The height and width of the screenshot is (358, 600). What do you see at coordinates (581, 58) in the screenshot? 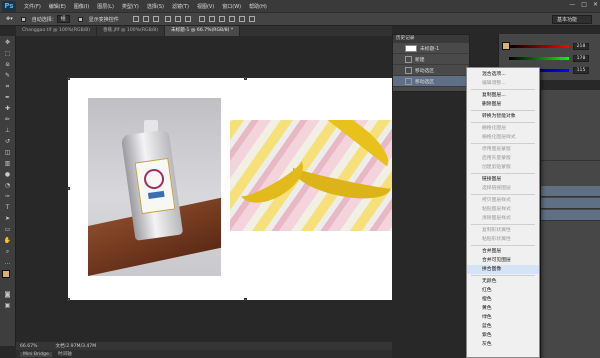
I see `green-value: 178` at bounding box center [581, 58].